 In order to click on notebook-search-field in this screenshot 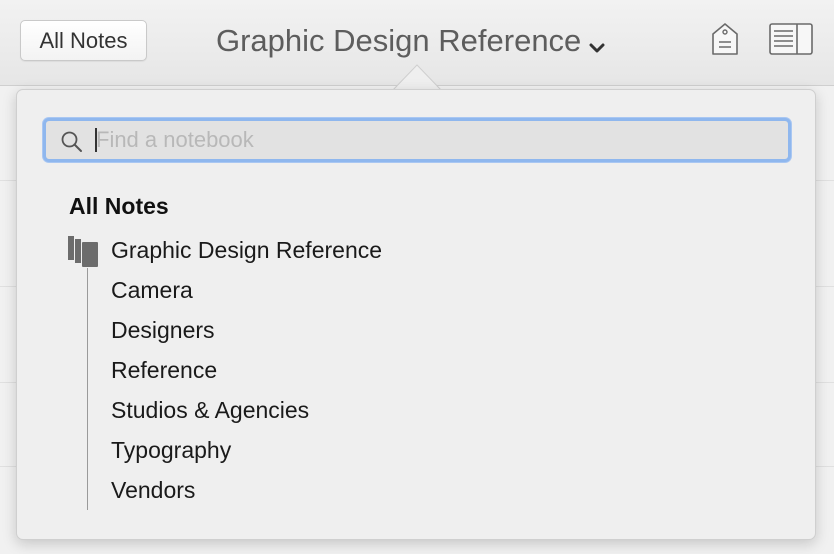, I will do `click(417, 140)`.